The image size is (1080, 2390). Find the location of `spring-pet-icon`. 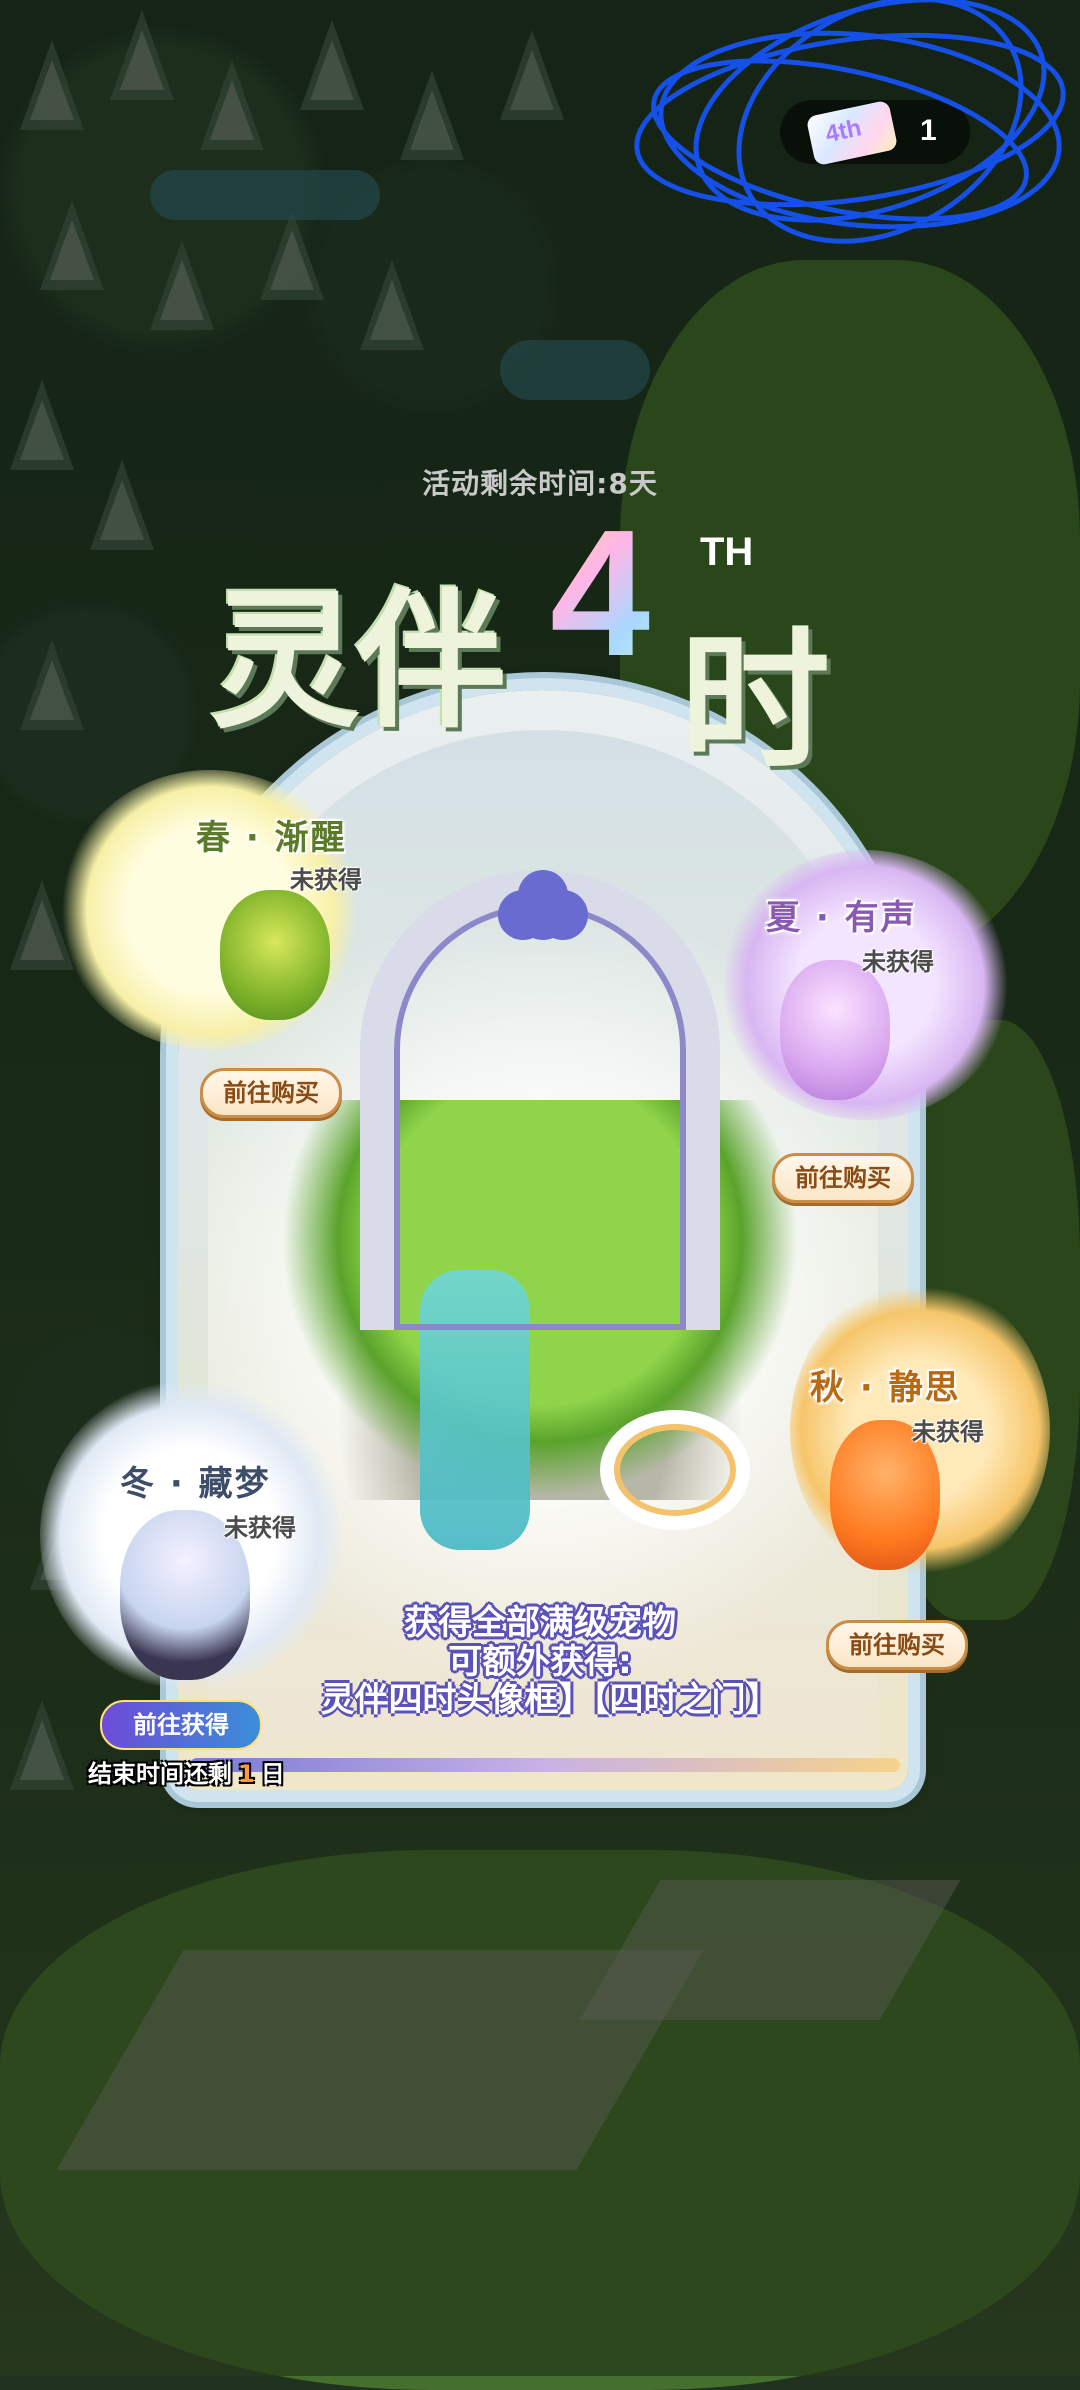

spring-pet-icon is located at coordinates (275, 955).